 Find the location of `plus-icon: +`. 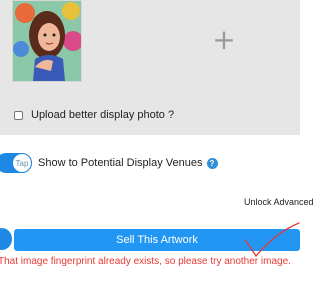

plus-icon: + is located at coordinates (224, 39).